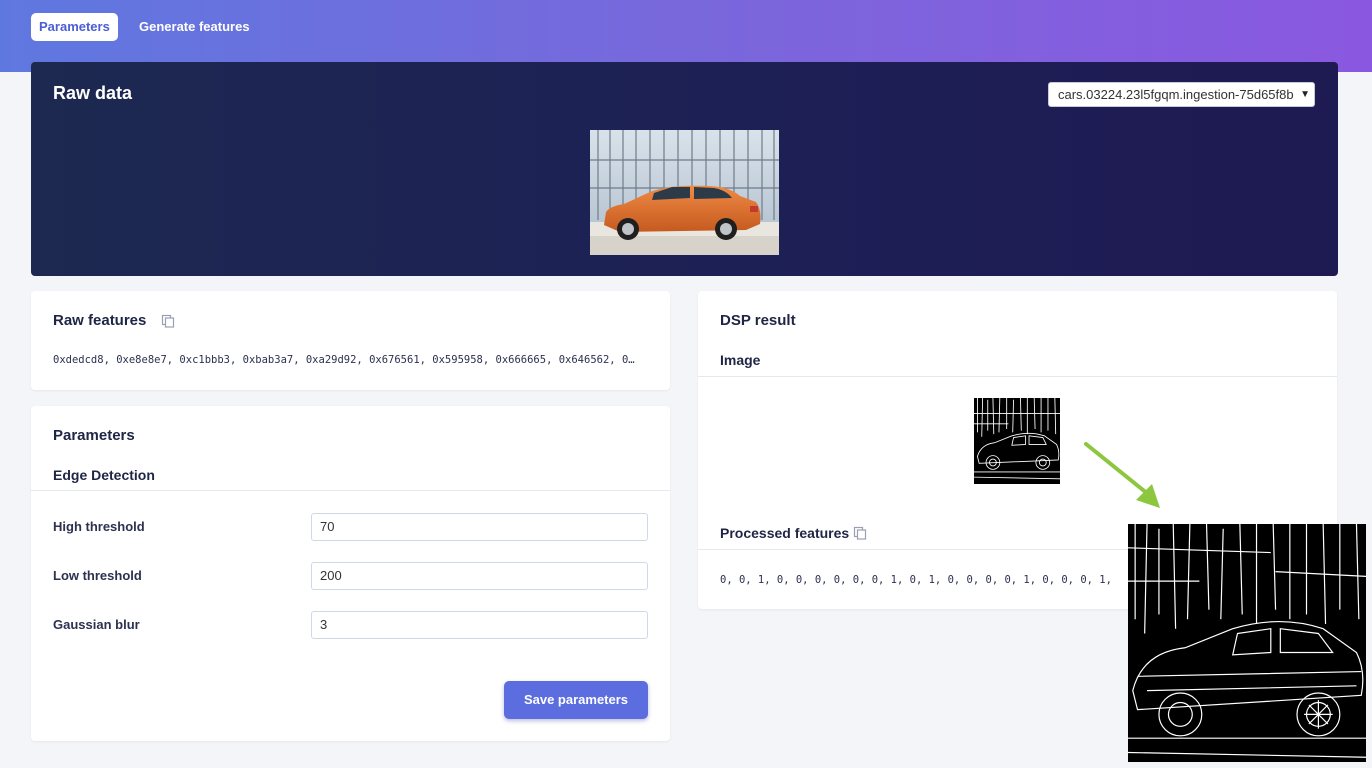 The width and height of the screenshot is (1372, 768). I want to click on edge-detection-heading: Edge Detection, so click(104, 475).